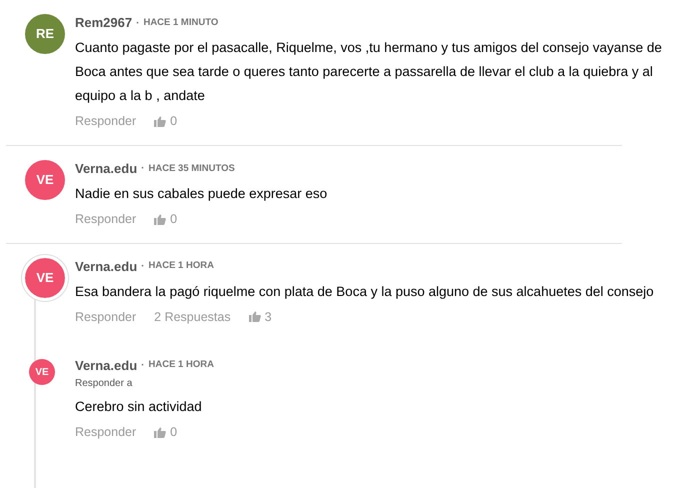  I want to click on author-name: Rem2967, so click(103, 23).